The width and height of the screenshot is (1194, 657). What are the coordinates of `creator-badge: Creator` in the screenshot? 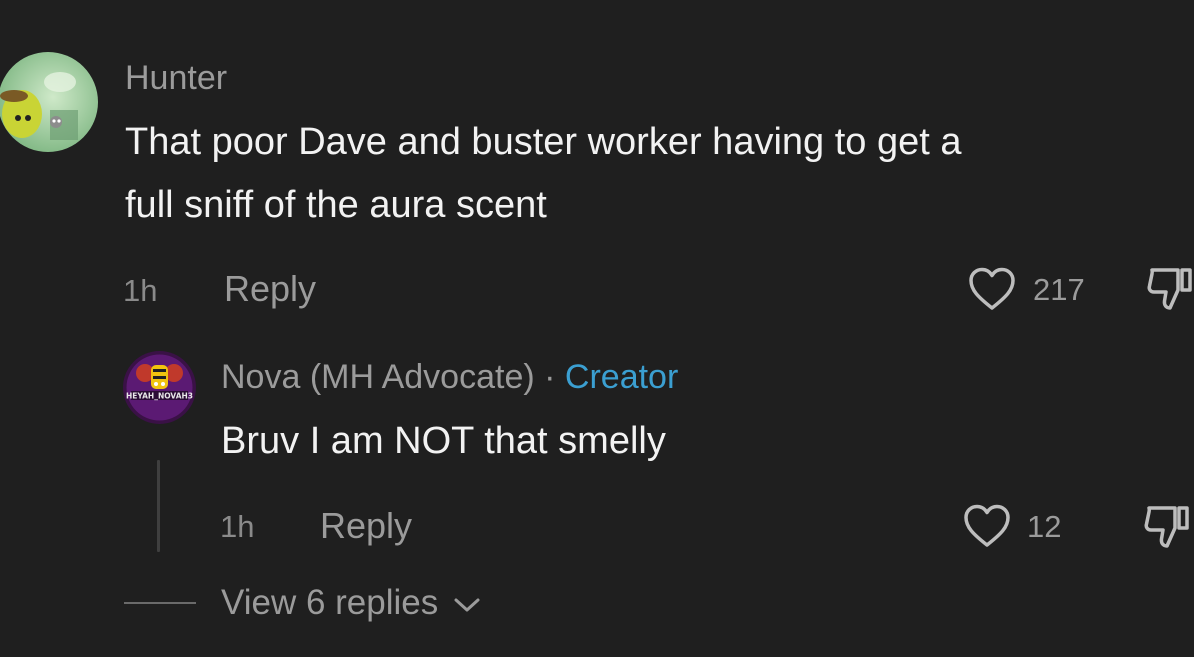 It's located at (621, 377).